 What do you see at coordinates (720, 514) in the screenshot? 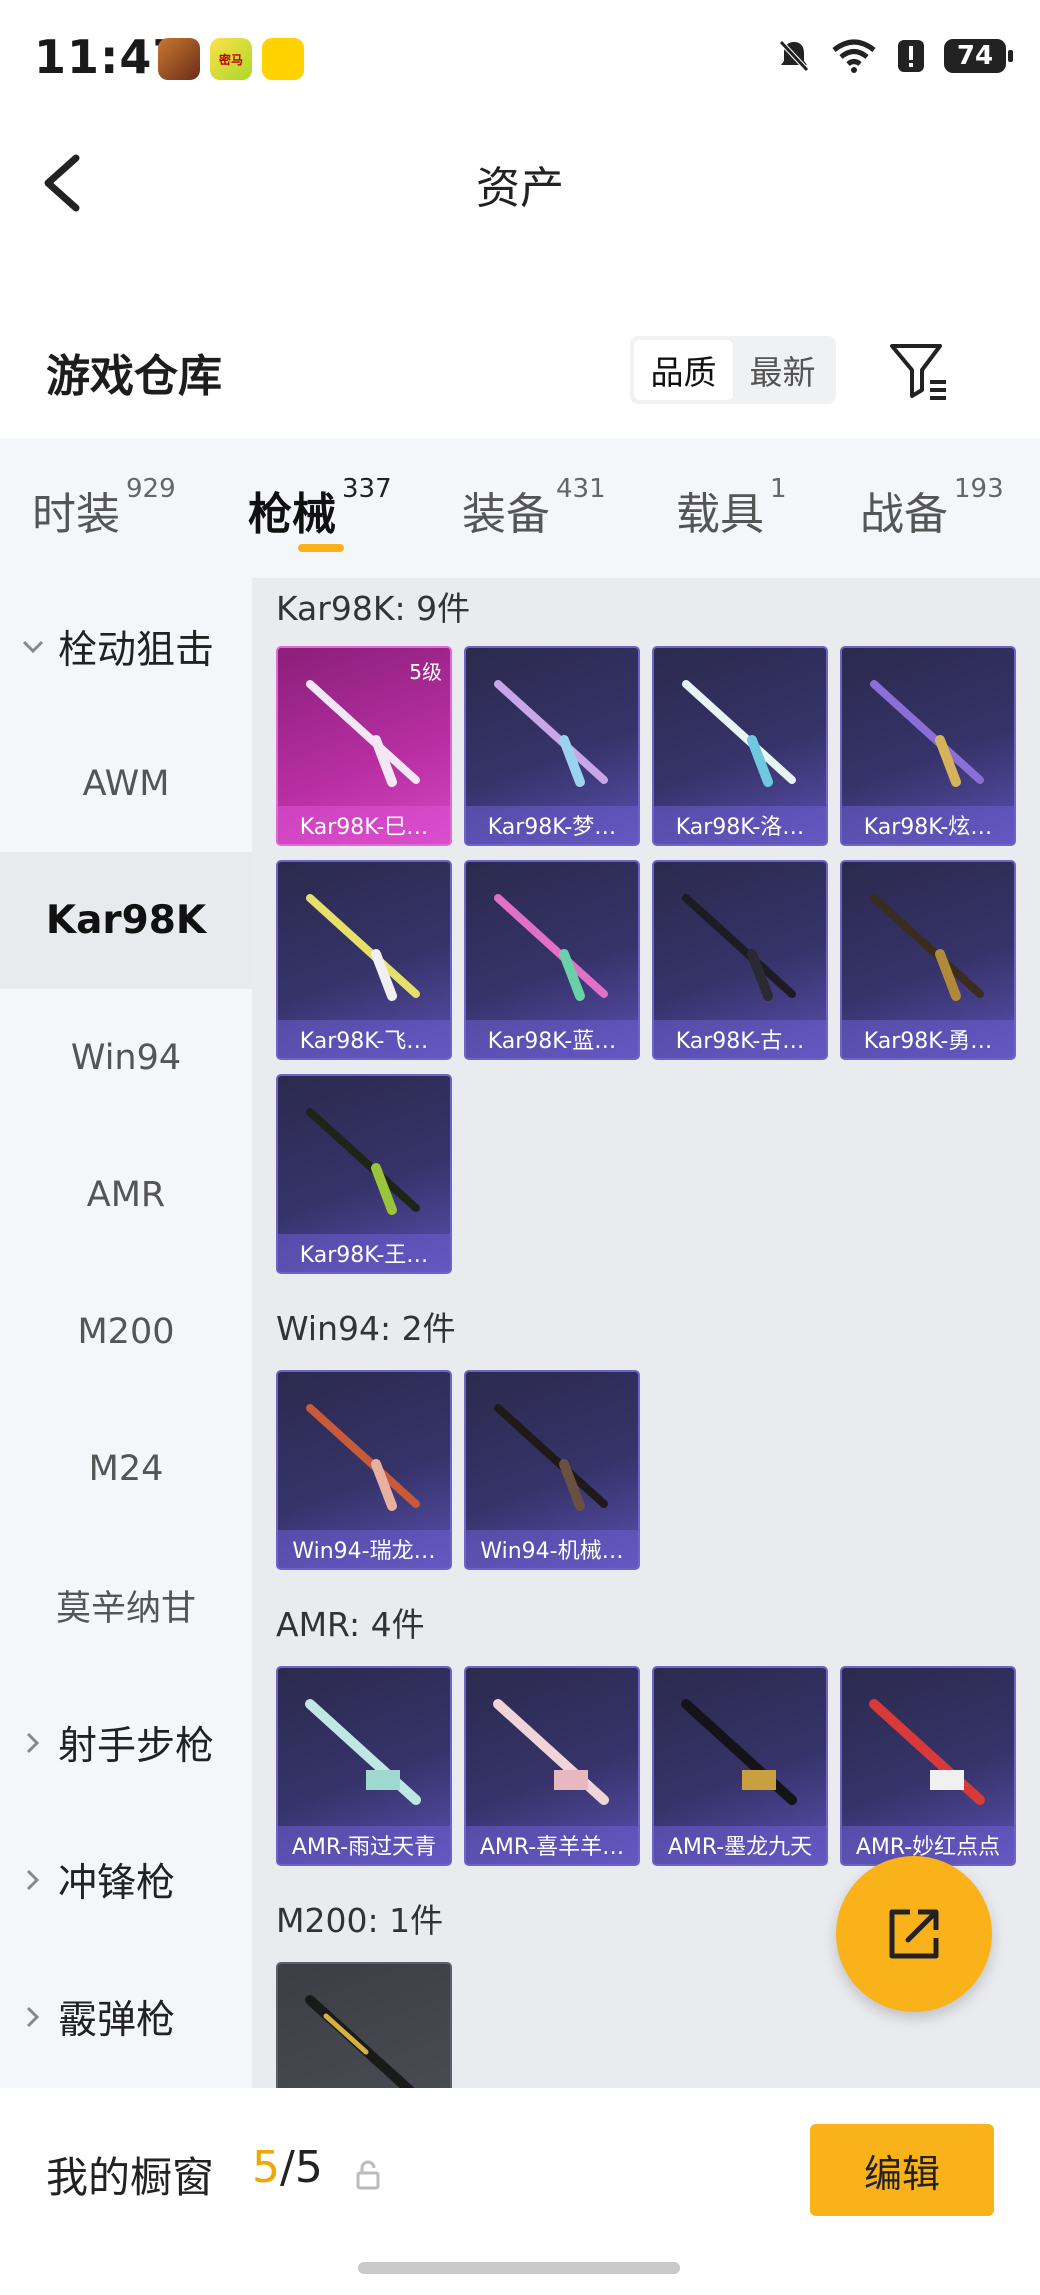
I see `tab-label: 载具` at bounding box center [720, 514].